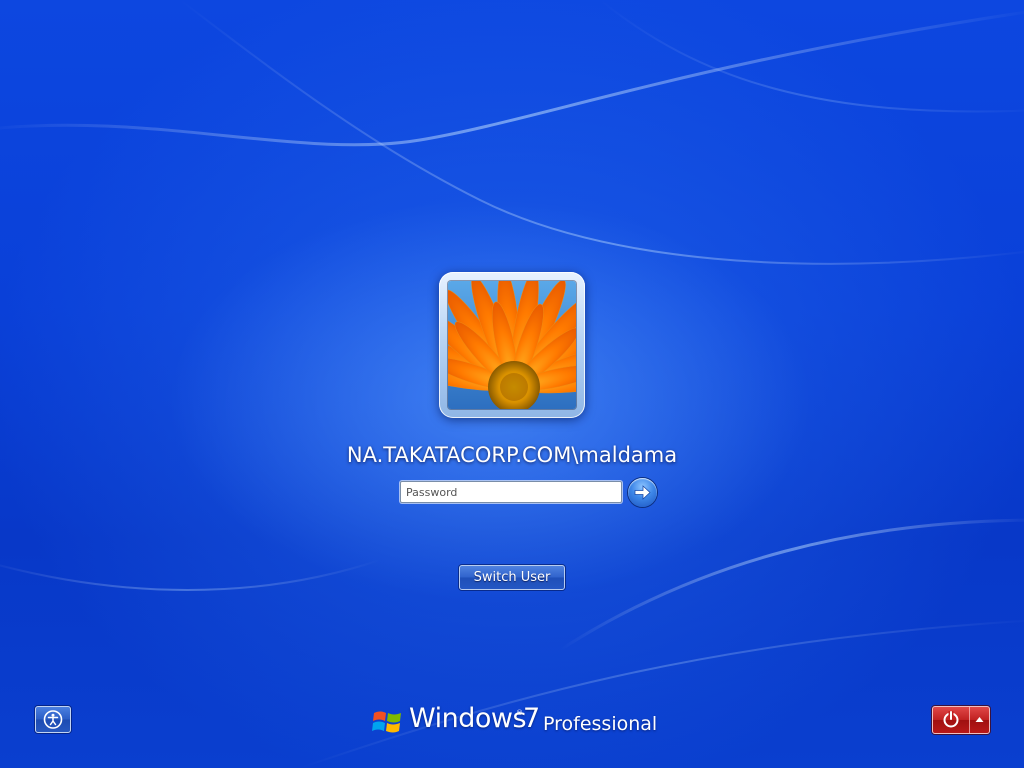  I want to click on windows-branding: Windows ® 7 Professional, so click(517, 723).